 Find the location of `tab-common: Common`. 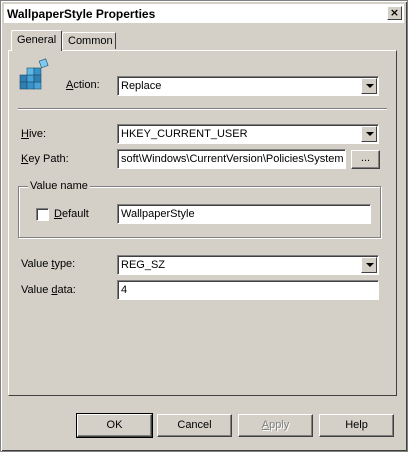

tab-common: Common is located at coordinates (89, 40).